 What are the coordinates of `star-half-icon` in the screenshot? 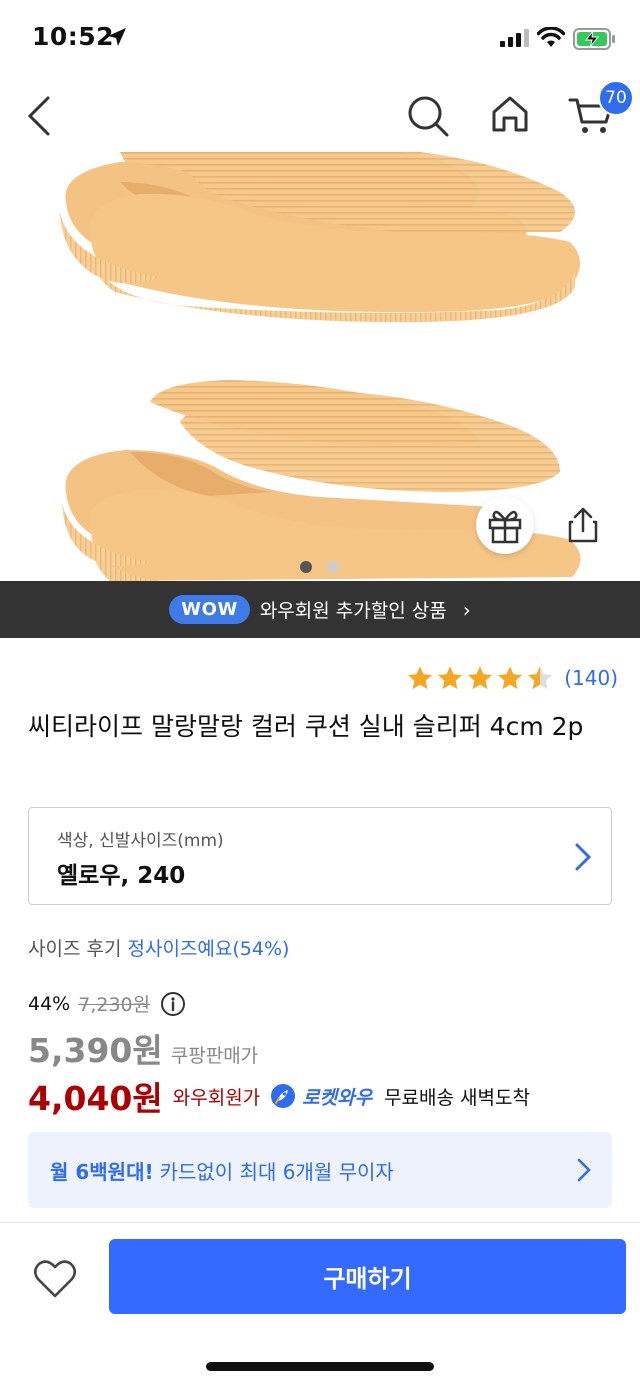 It's located at (540, 678).